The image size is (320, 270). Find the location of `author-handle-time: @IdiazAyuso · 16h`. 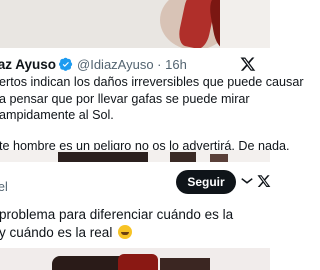

author-handle-time: @IdiazAyuso · 16h is located at coordinates (132, 64).